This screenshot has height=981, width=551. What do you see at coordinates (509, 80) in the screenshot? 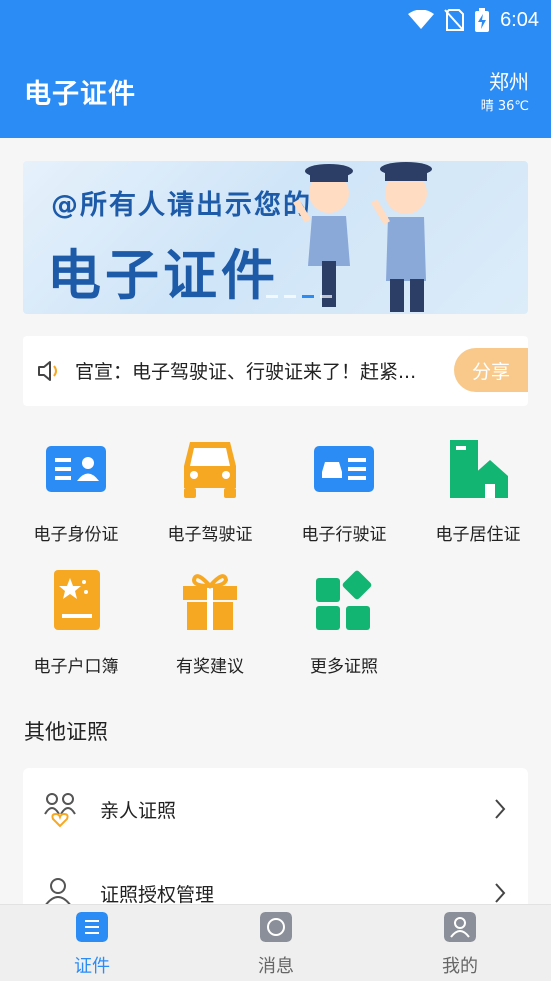
I see `city-selector: 郑州` at bounding box center [509, 80].